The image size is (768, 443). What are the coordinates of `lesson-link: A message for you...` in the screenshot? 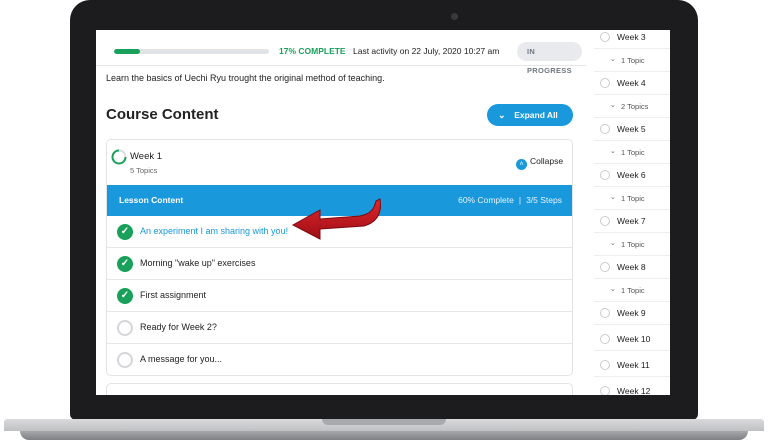 It's located at (181, 359).